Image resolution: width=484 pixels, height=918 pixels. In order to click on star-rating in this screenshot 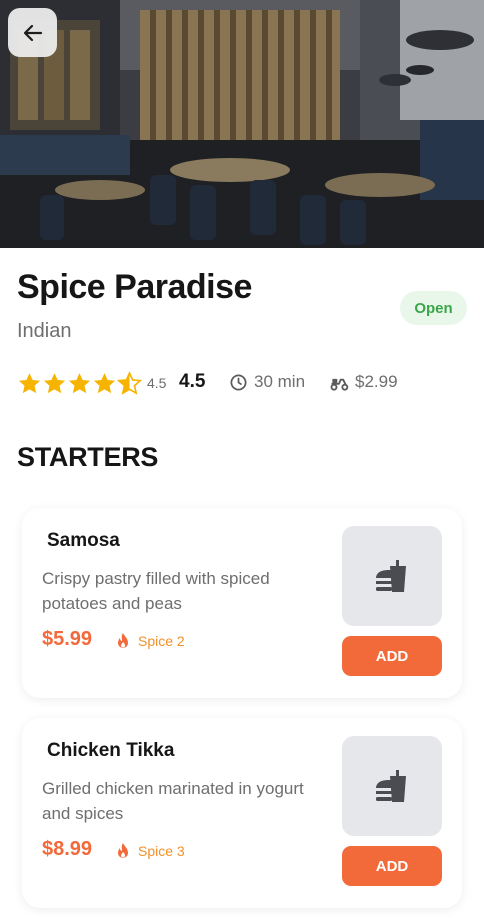, I will do `click(79, 383)`.